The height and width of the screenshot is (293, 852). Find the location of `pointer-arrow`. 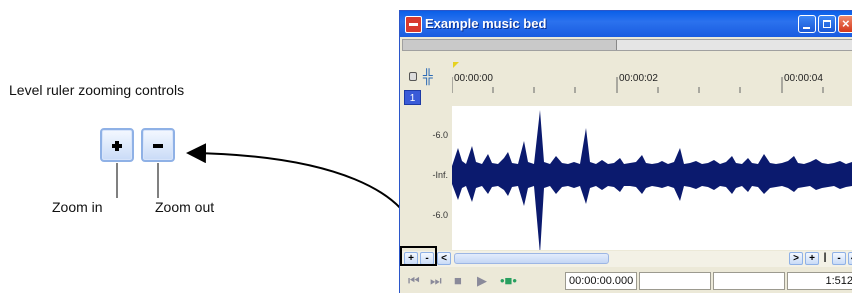

pointer-arrow is located at coordinates (303, 195).